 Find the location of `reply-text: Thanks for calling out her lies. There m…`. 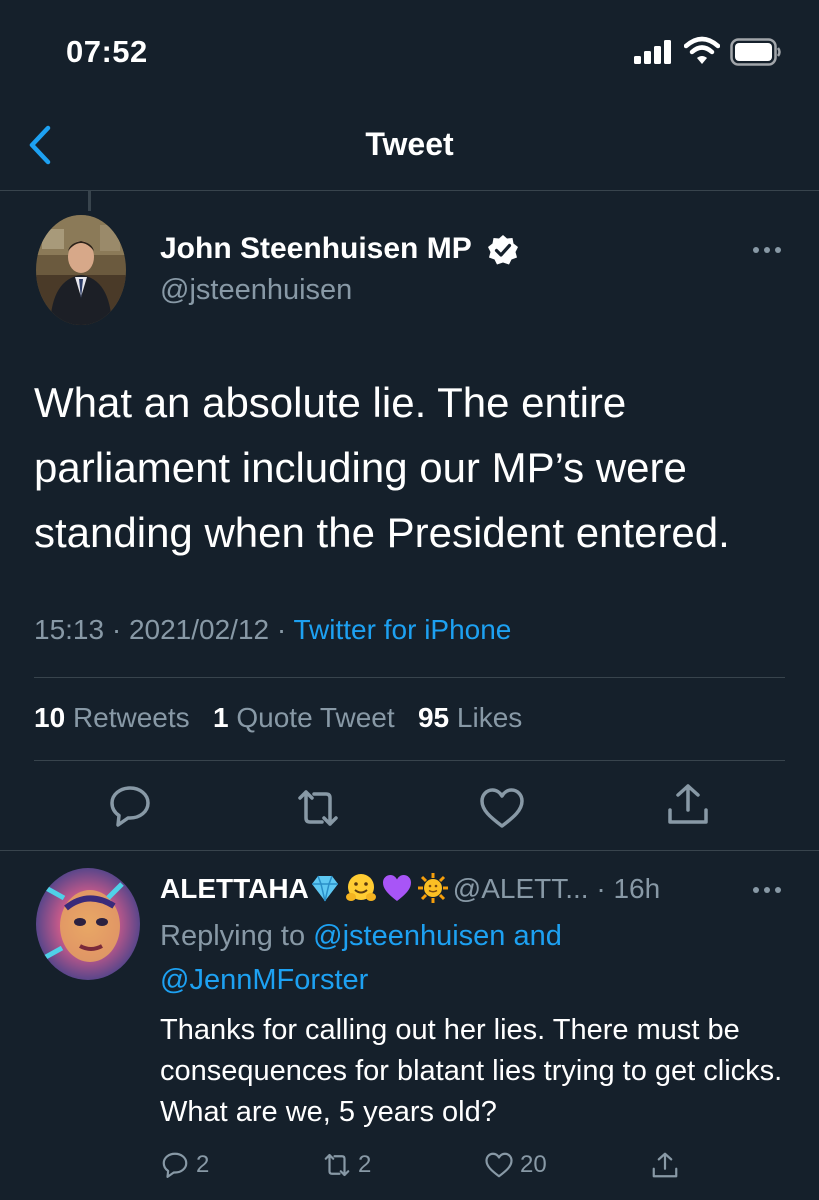

reply-text: Thanks for calling out her lies. There m… is located at coordinates (471, 1071).